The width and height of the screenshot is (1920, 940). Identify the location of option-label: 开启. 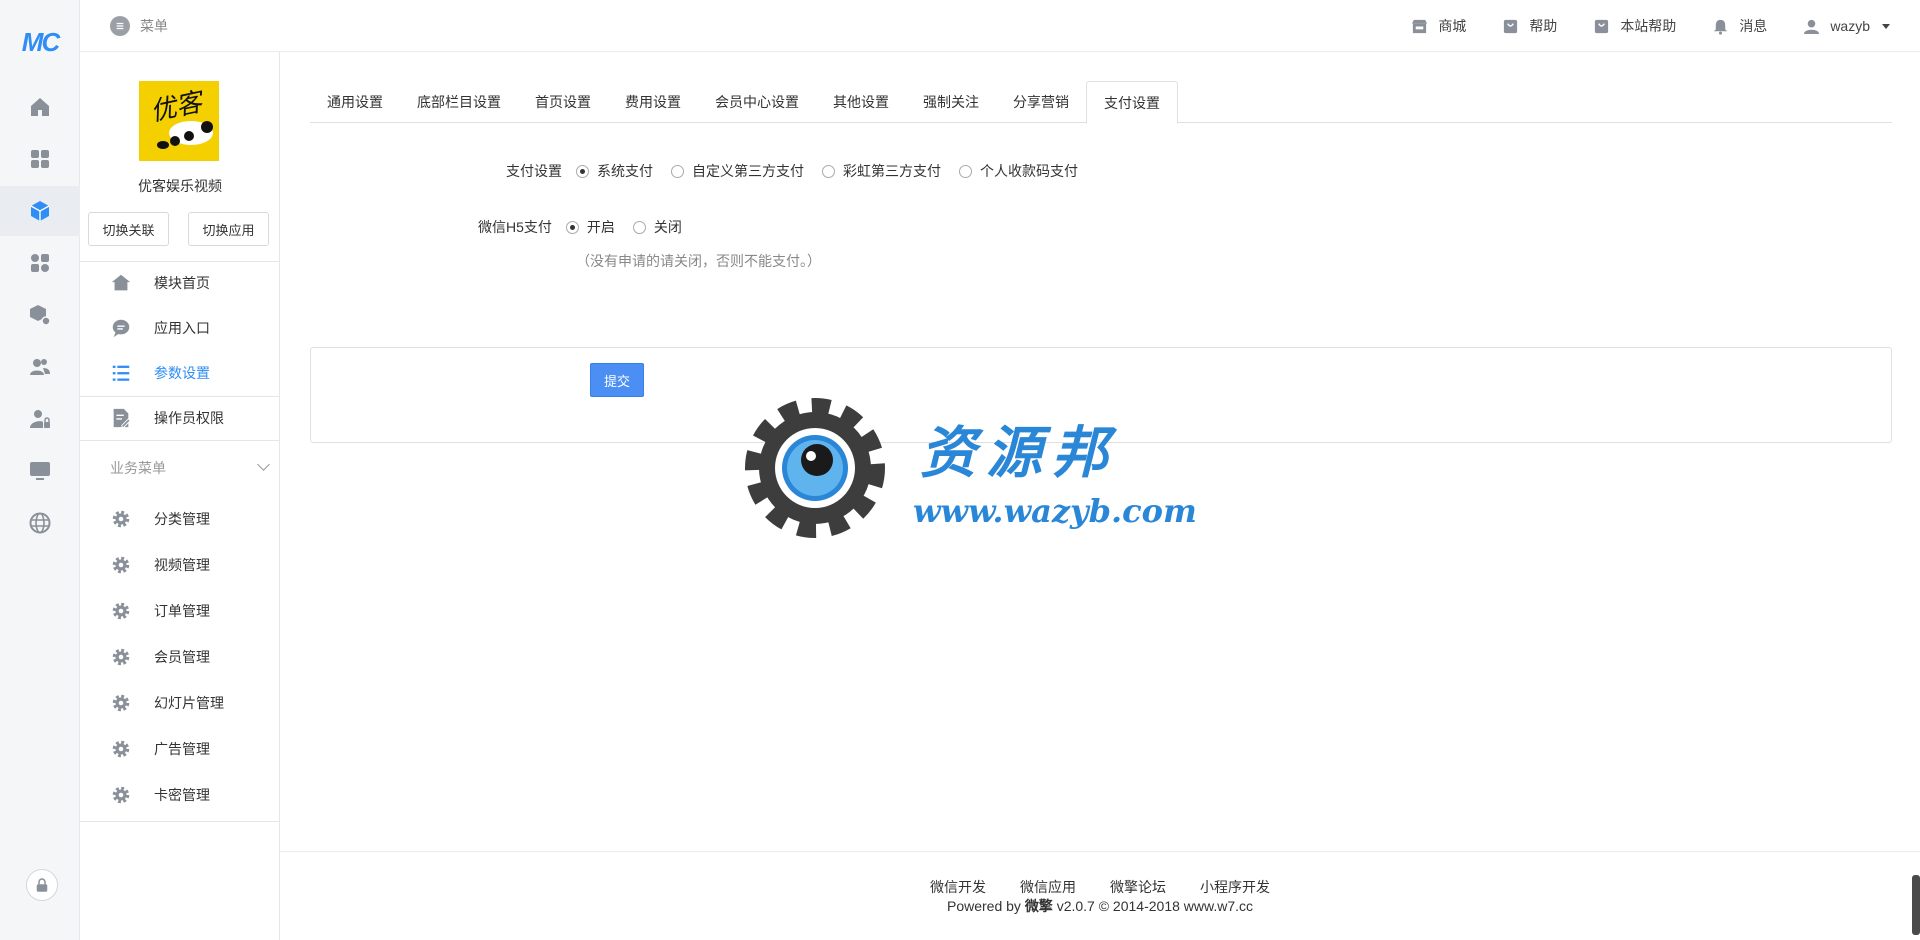
(600, 227).